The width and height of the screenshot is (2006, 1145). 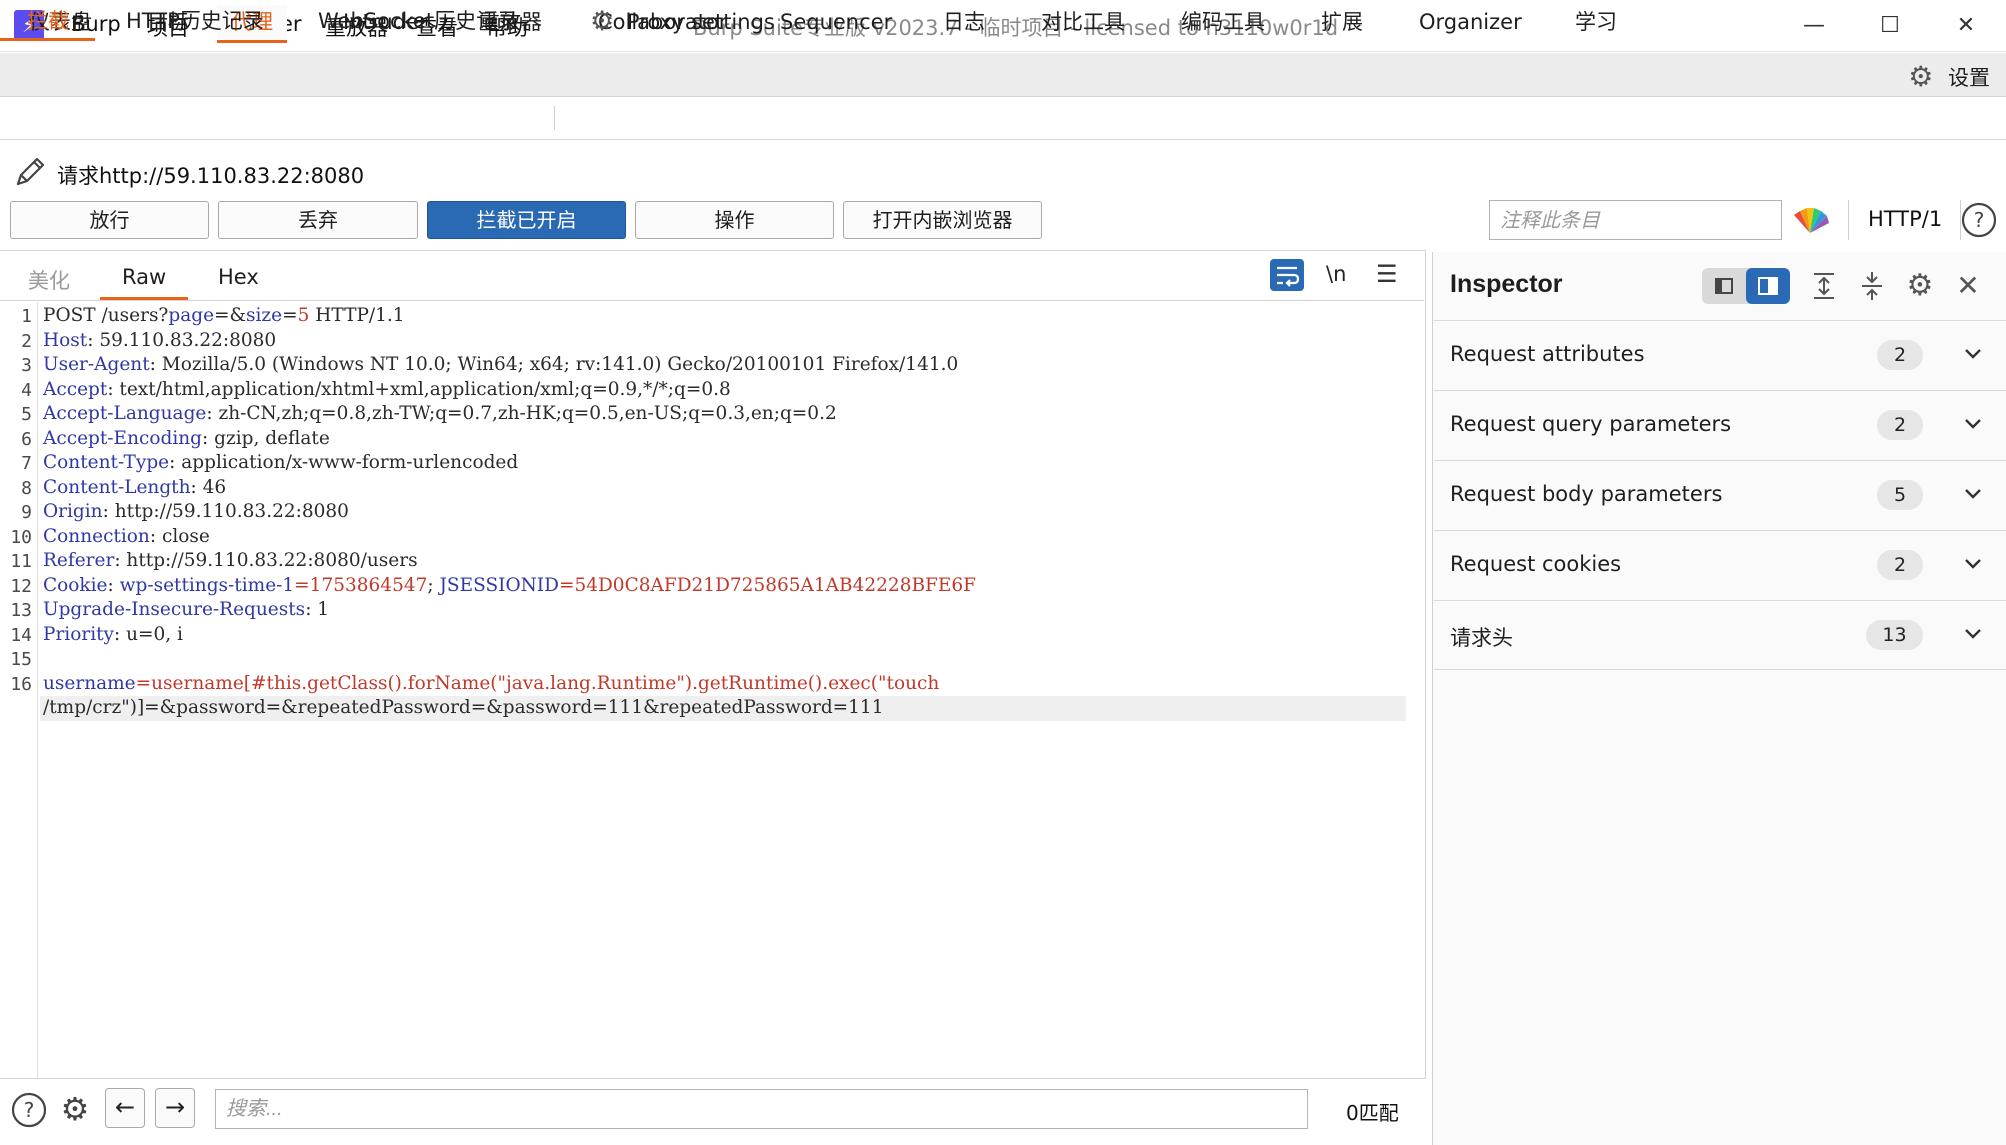 I want to click on inspector-row-label: Request body parameters, so click(x=1586, y=494).